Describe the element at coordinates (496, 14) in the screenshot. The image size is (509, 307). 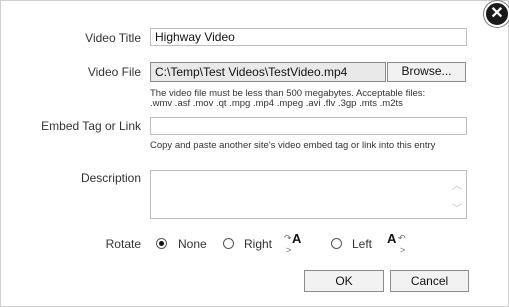
I see `close-icon: ✕` at that location.